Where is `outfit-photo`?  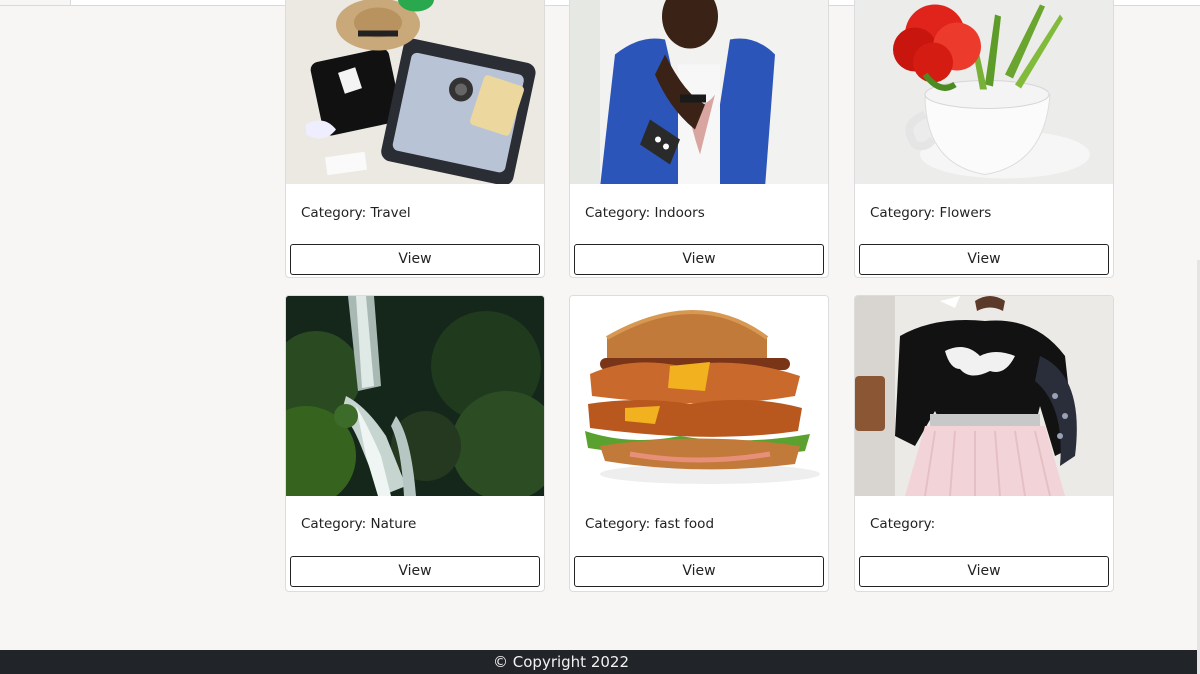 outfit-photo is located at coordinates (984, 396).